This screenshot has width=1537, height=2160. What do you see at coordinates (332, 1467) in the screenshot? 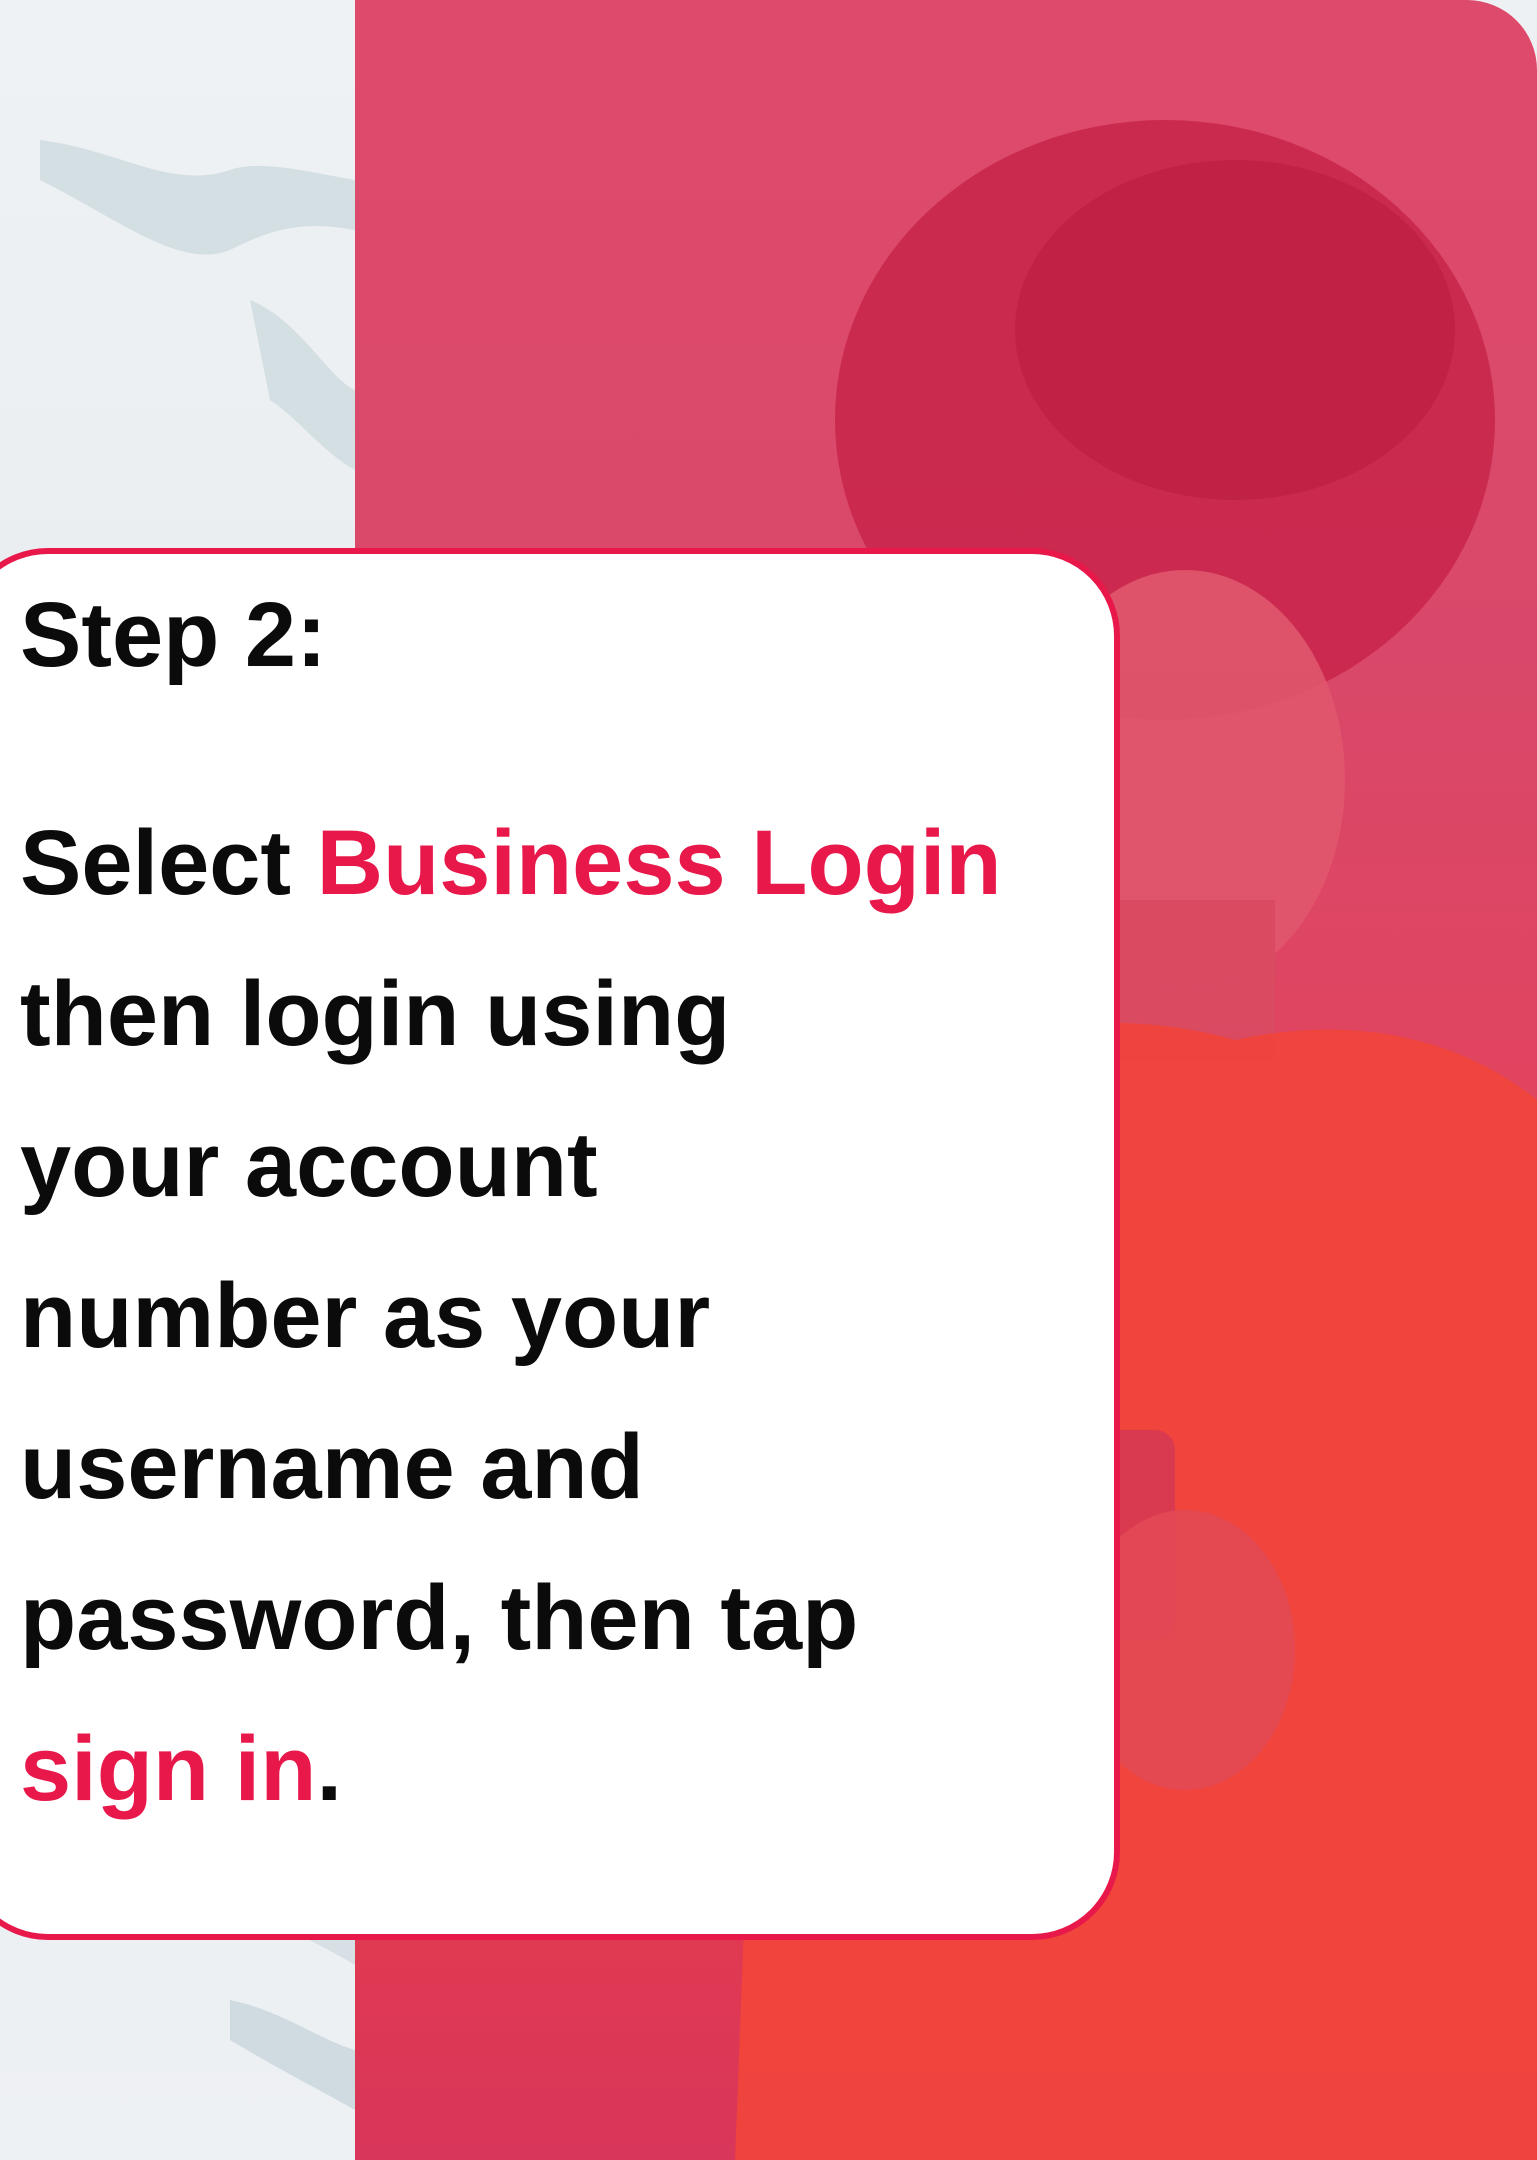
I see `instructions-line5: username and` at bounding box center [332, 1467].